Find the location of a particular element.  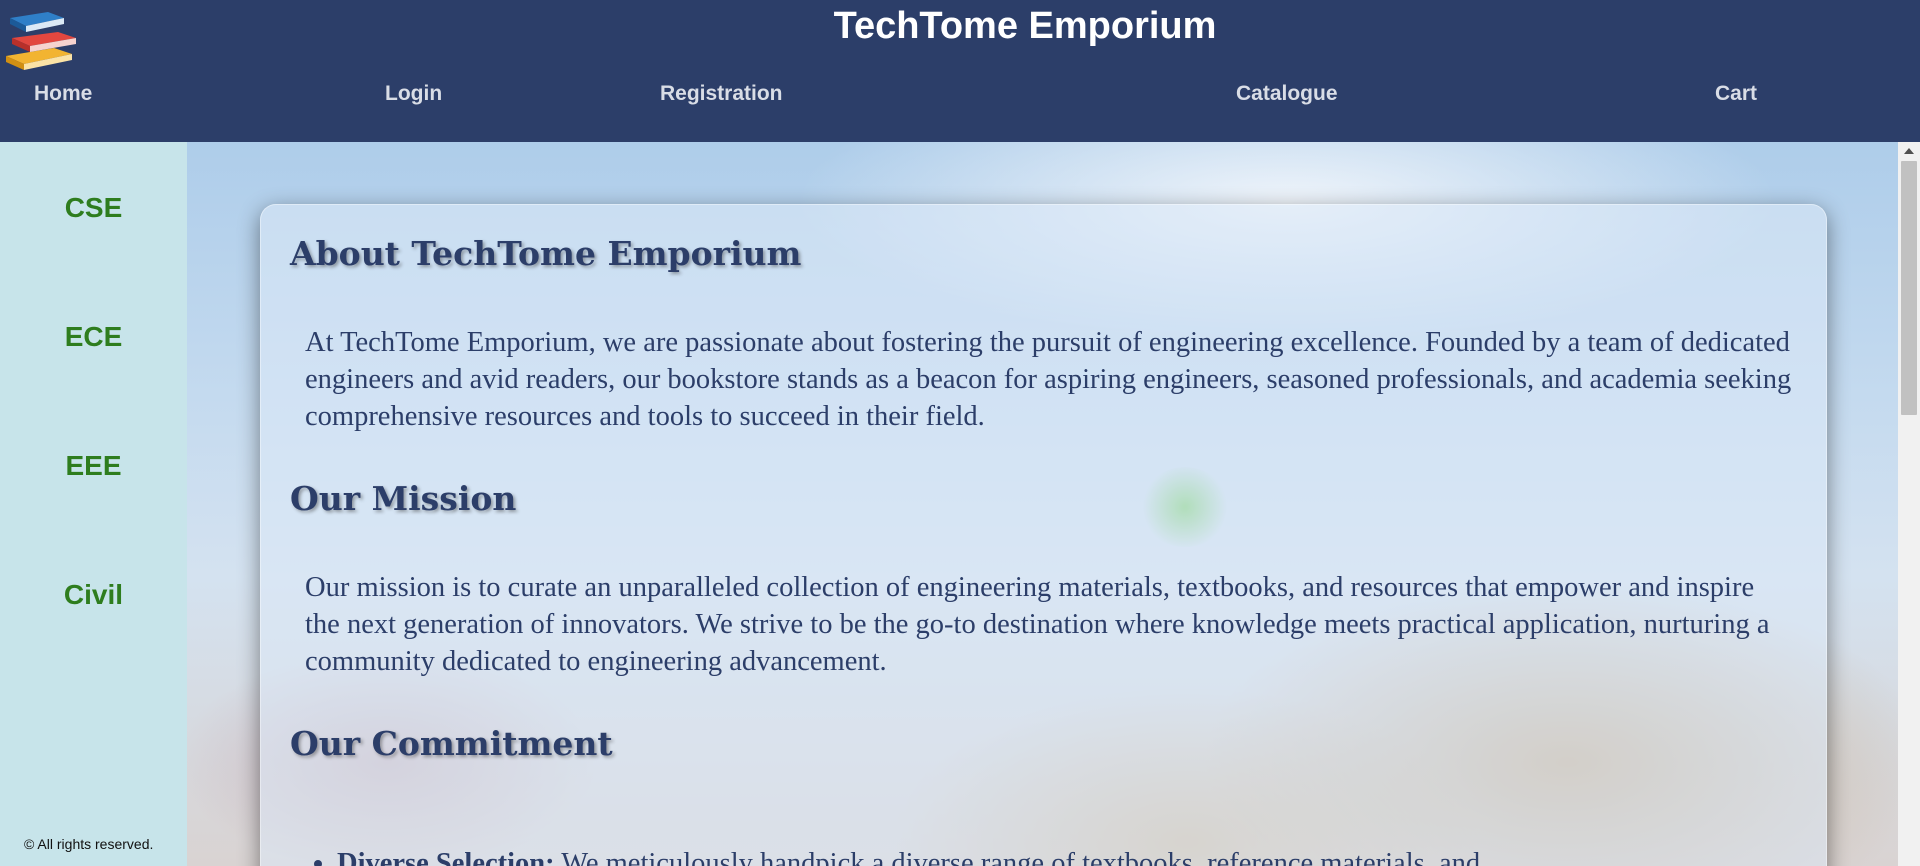

nav-catalogue: Catalogue is located at coordinates (1287, 94).